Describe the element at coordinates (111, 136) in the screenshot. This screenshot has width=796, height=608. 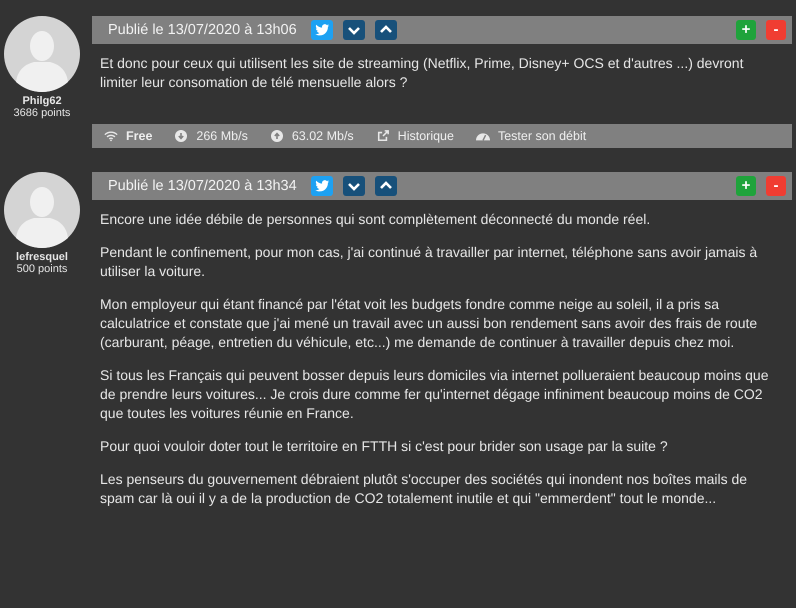
I see `wifi-icon` at that location.